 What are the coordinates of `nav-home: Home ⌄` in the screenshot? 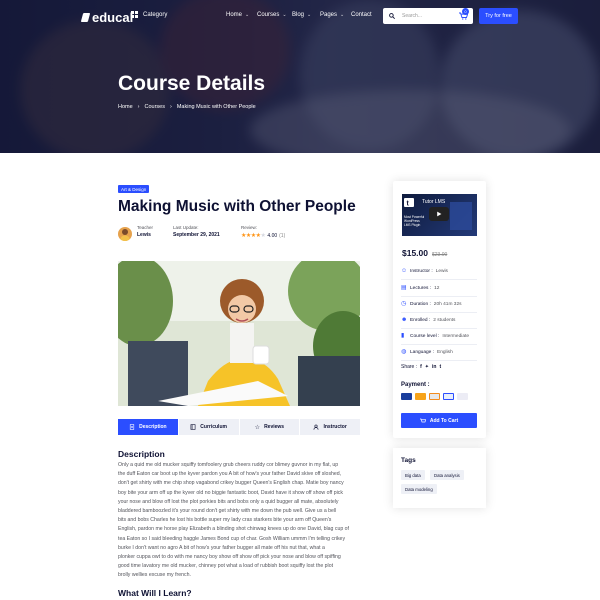 It's located at (237, 15).